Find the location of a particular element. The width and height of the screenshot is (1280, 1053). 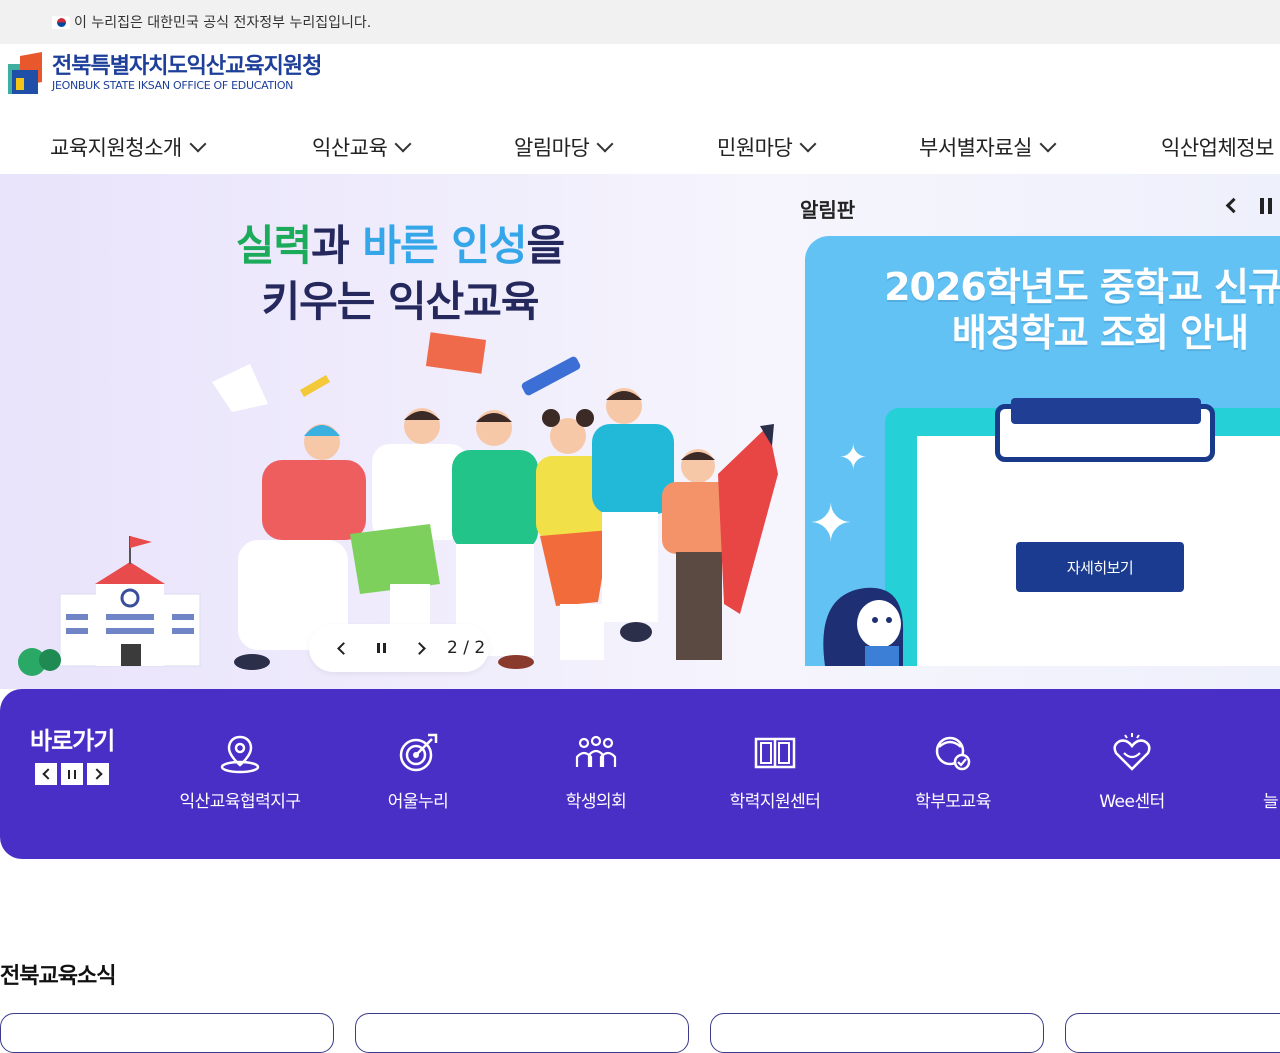

nav-item-notices: 알림마당 is located at coordinates (565, 147).